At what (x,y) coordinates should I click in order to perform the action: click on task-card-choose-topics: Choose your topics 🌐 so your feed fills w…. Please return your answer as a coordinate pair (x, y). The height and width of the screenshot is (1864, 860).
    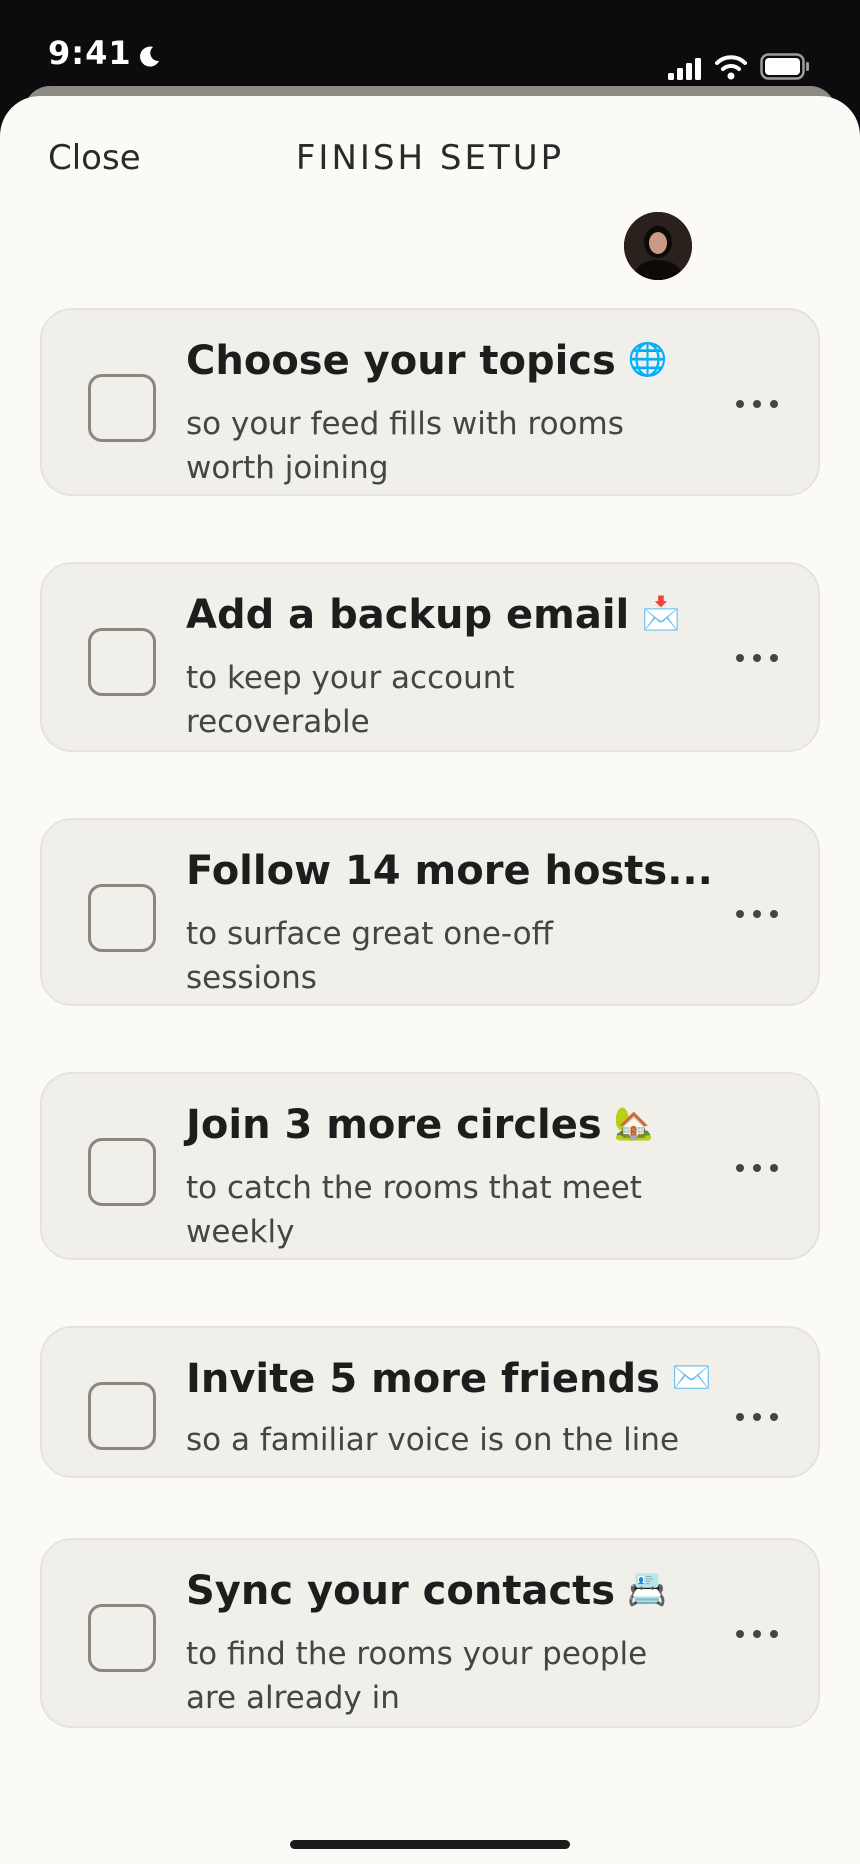
    Looking at the image, I should click on (430, 402).